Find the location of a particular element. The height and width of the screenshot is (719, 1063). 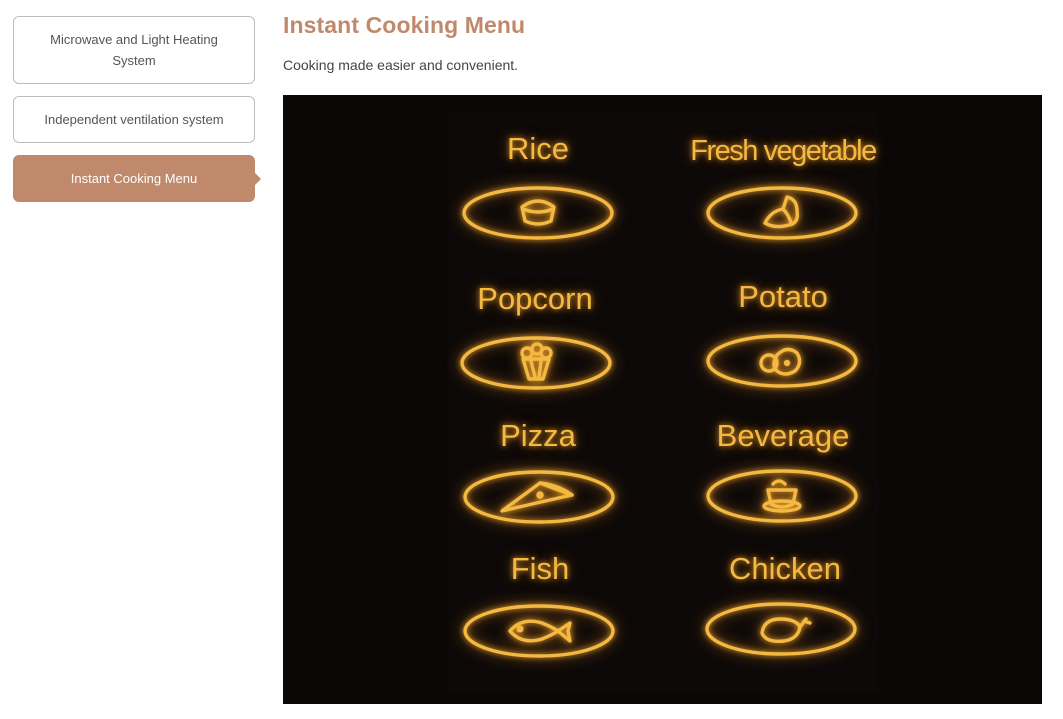

pizza-slice-icon is located at coordinates (539, 497).